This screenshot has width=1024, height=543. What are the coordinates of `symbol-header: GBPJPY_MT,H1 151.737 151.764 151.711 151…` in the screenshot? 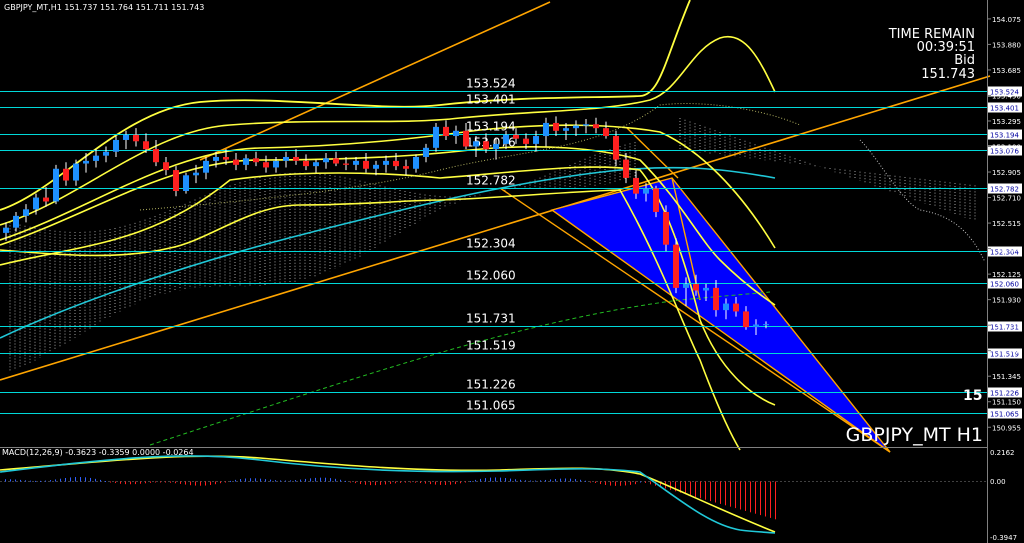 It's located at (104, 7).